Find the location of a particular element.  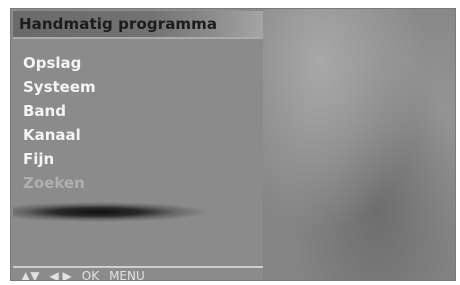

up-down-arrows-icon: ▲▼ is located at coordinates (30, 275).